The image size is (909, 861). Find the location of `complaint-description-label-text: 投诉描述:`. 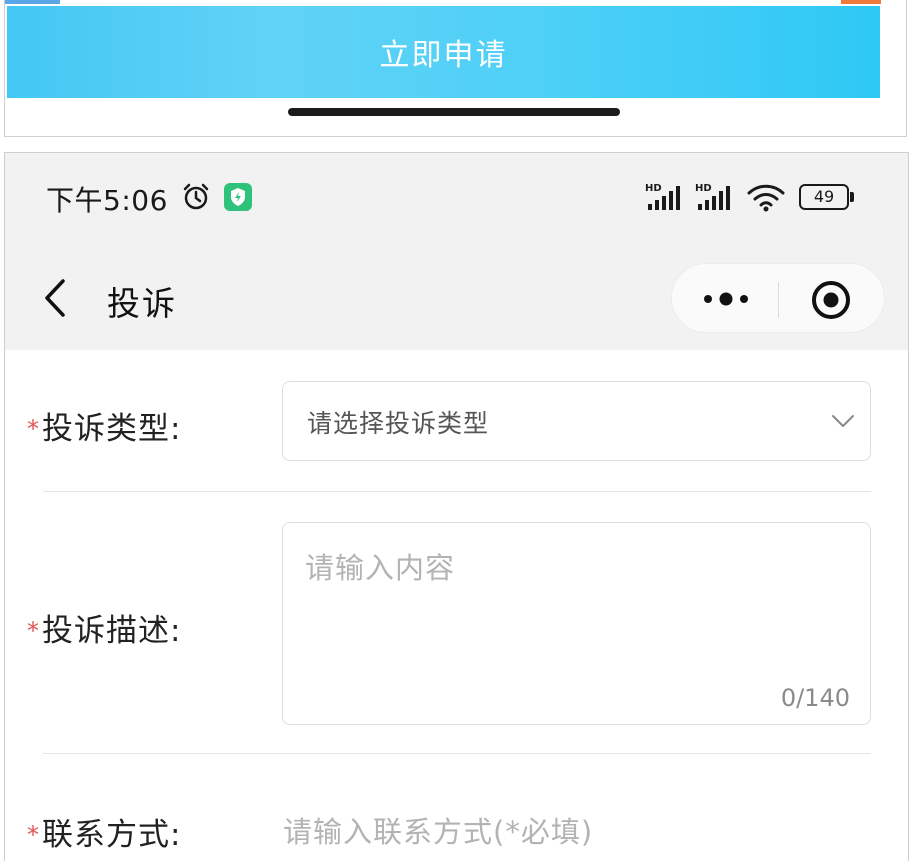

complaint-description-label-text: 投诉描述: is located at coordinates (112, 631).